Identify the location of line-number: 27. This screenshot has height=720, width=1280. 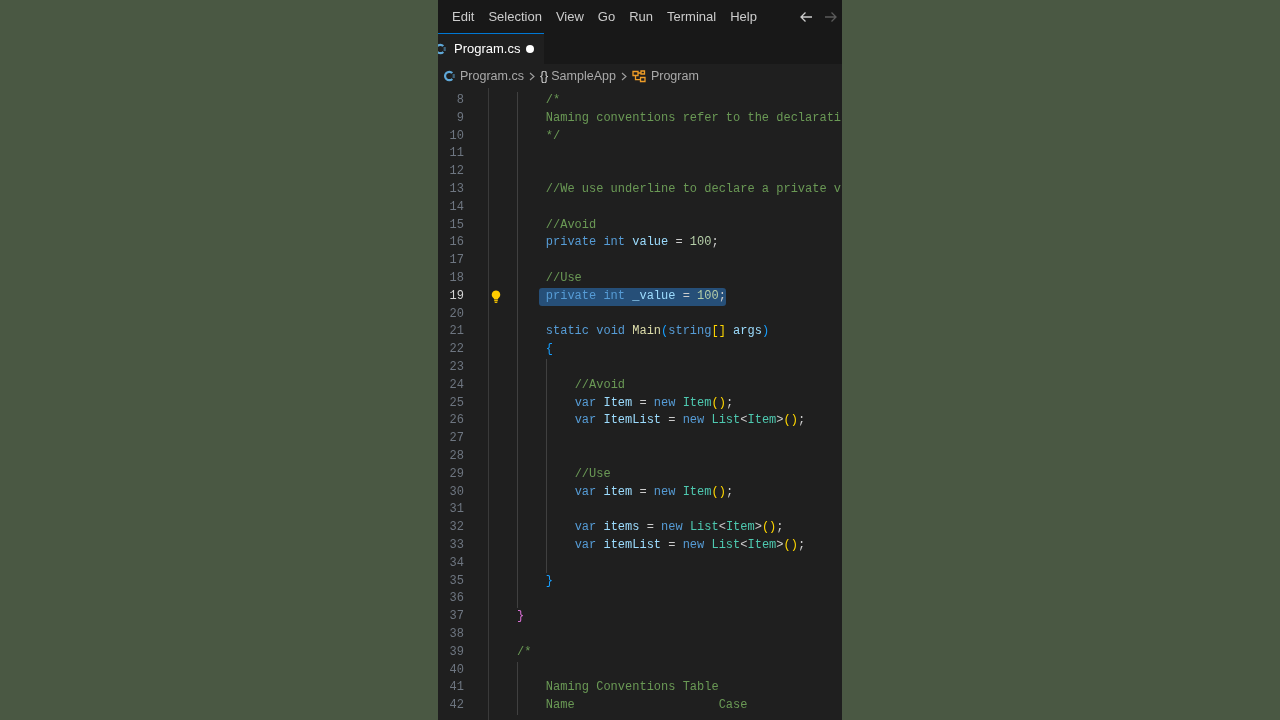
(456, 439).